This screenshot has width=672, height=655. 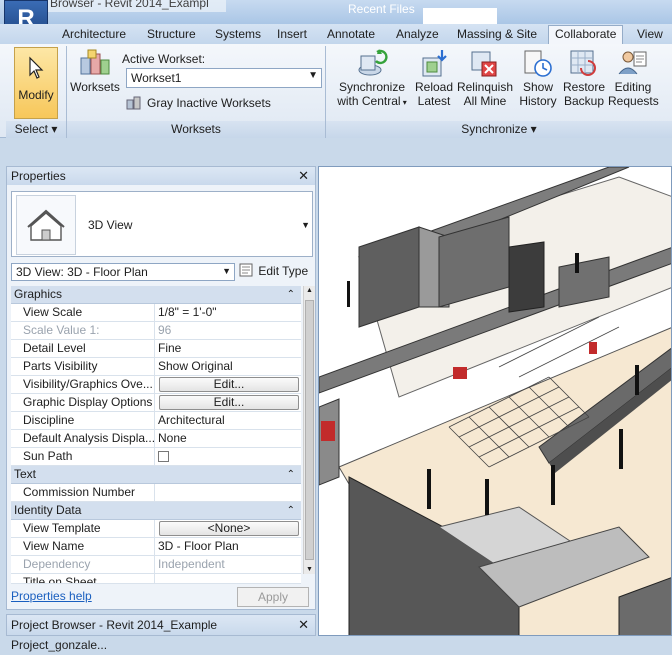 I want to click on synchronize-with-central-button: Synchronize with Central ▾, so click(x=372, y=79).